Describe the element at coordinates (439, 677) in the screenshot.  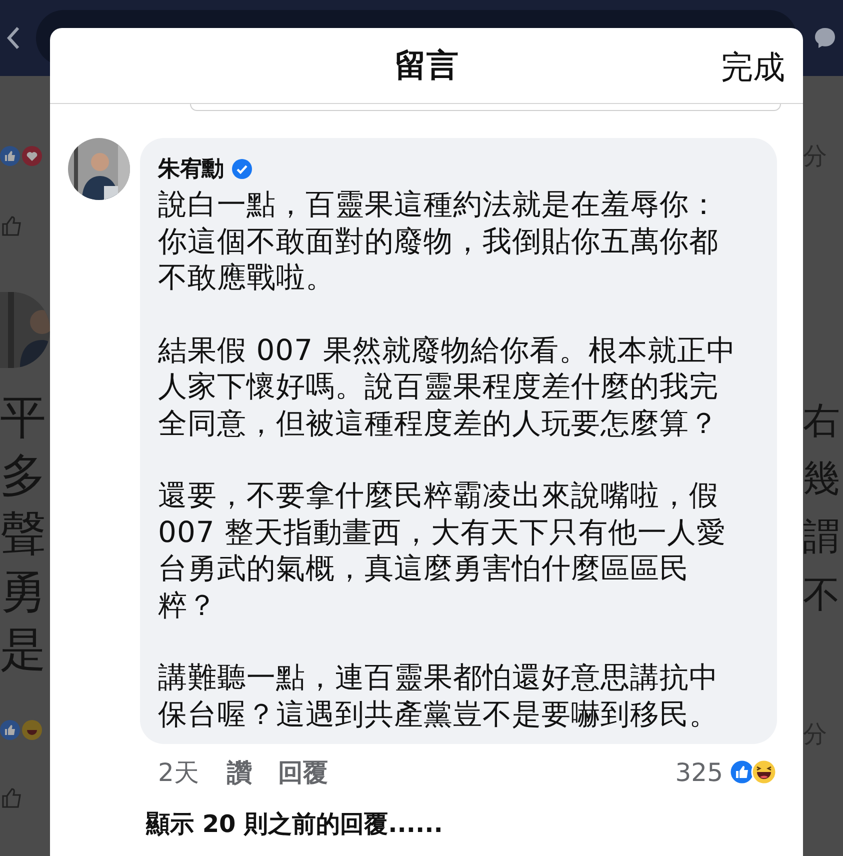
I see `comment-text-line: 講難聽一點，連百靈果都怕還好意思講抗中` at that location.